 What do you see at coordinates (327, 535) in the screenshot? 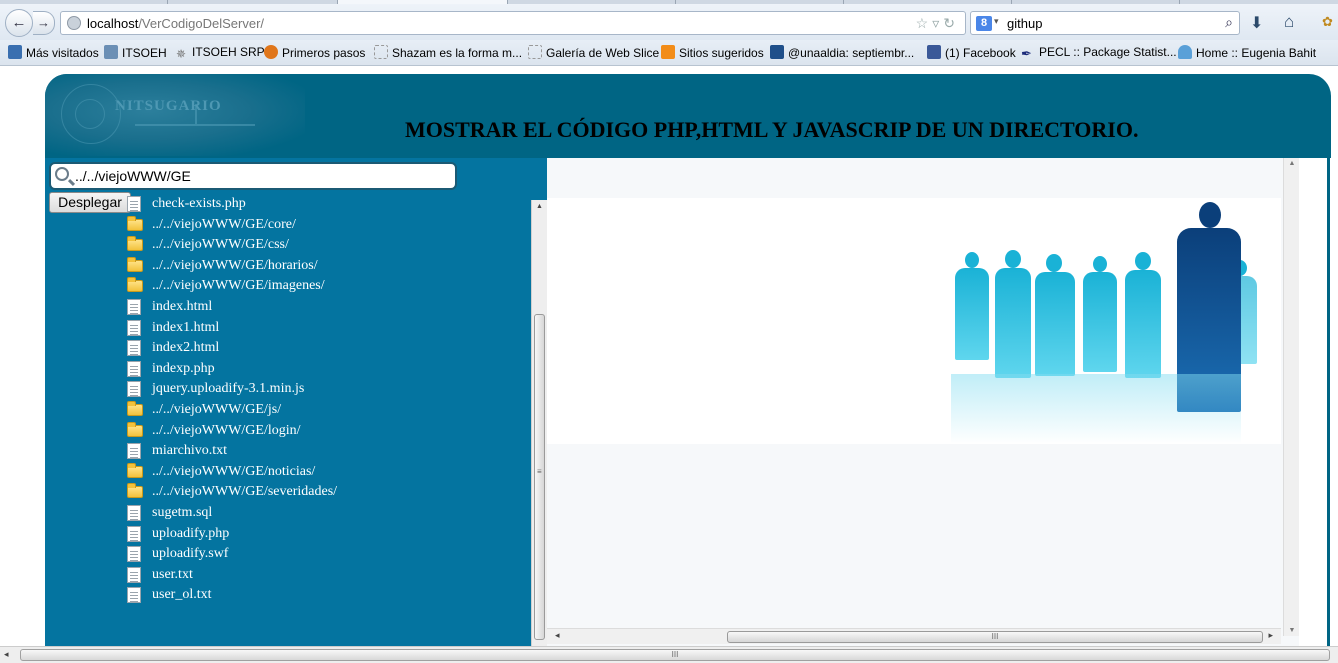
I see `file-item: uploadify.php` at bounding box center [327, 535].